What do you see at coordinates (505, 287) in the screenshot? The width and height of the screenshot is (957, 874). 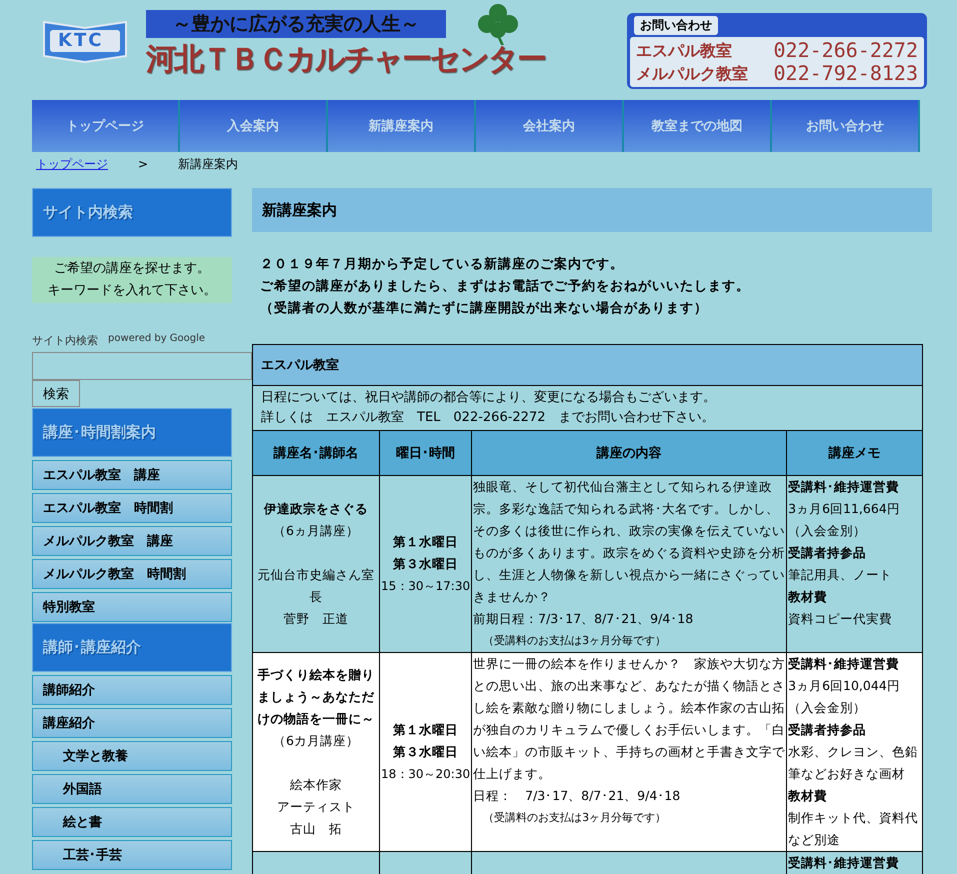 I see `intro-text: ご希望の講座がありましたら、まずはお電話でご予約をおねがいいたします。` at bounding box center [505, 287].